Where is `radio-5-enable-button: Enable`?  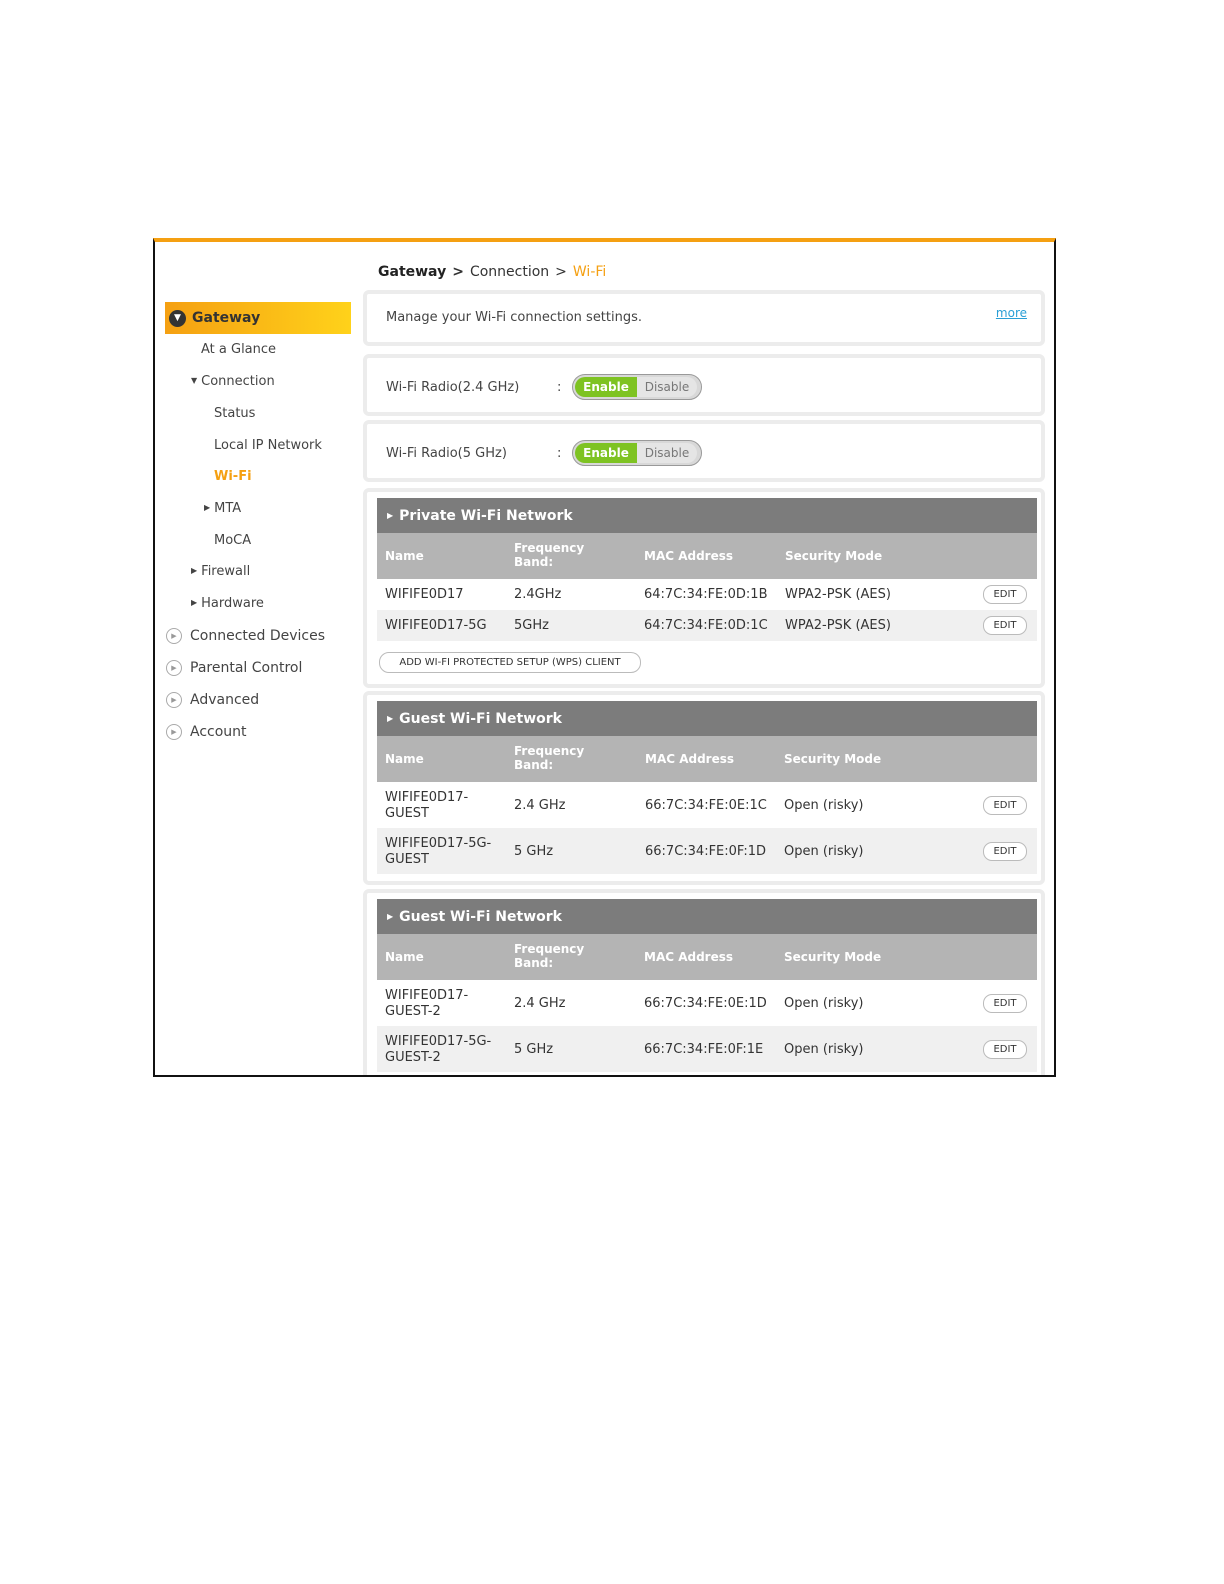
radio-5-enable-button: Enable is located at coordinates (606, 453).